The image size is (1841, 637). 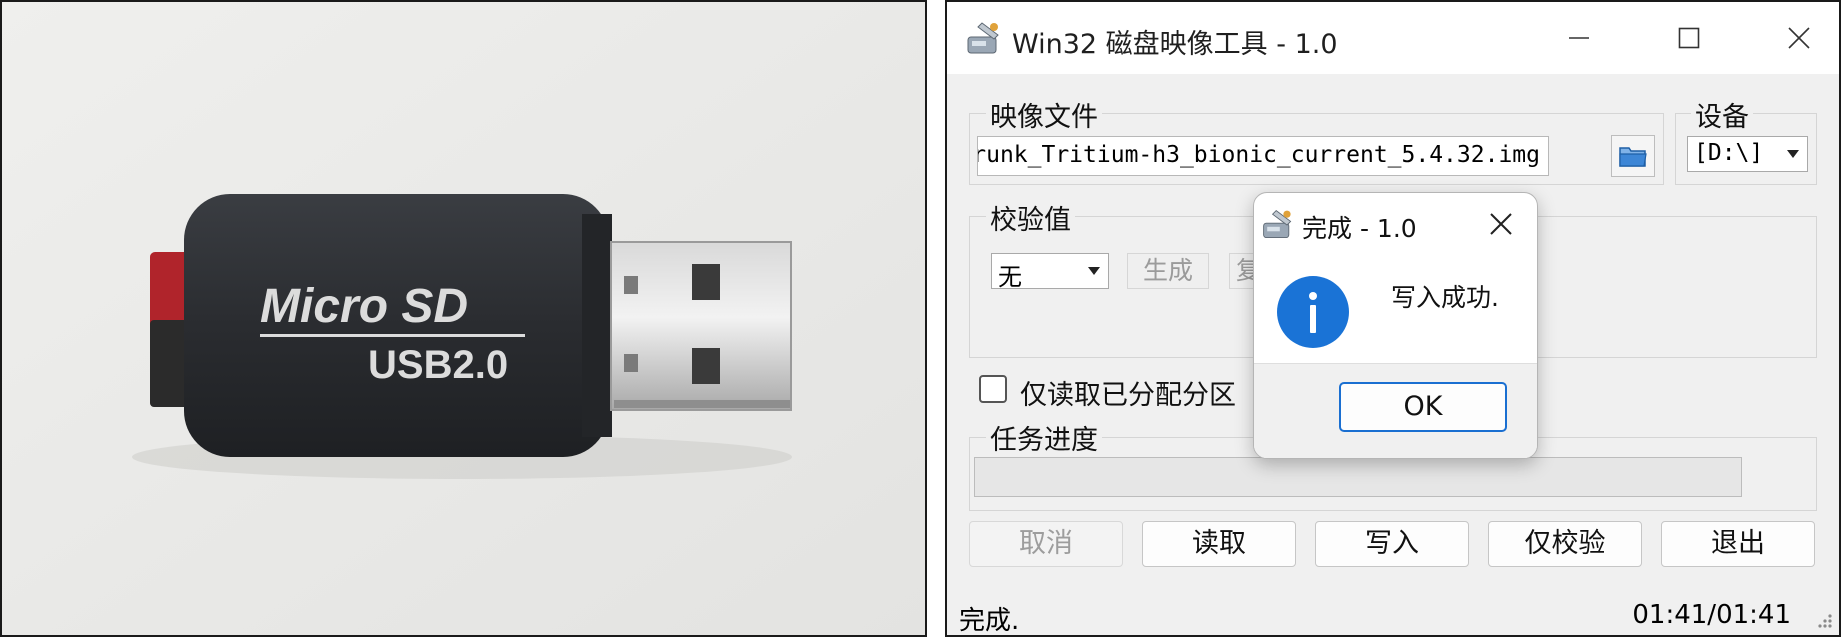 I want to click on progress-bar, so click(x=1358, y=477).